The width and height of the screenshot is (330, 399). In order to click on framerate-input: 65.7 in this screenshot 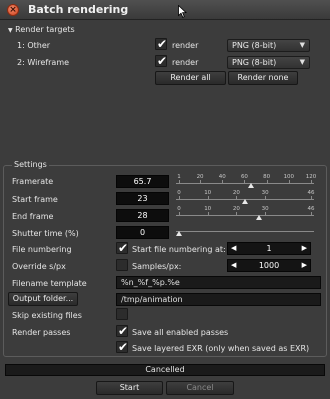, I will do `click(142, 181)`.